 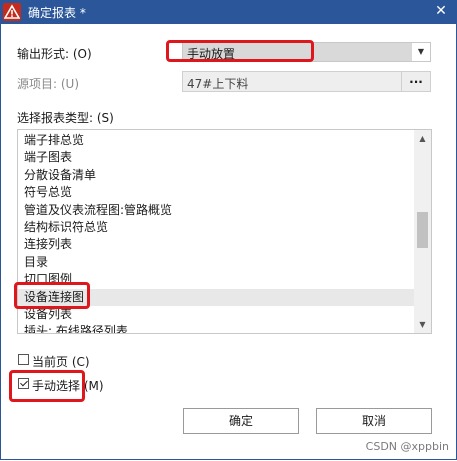 I want to click on list-item: 符号总览, so click(x=216, y=192).